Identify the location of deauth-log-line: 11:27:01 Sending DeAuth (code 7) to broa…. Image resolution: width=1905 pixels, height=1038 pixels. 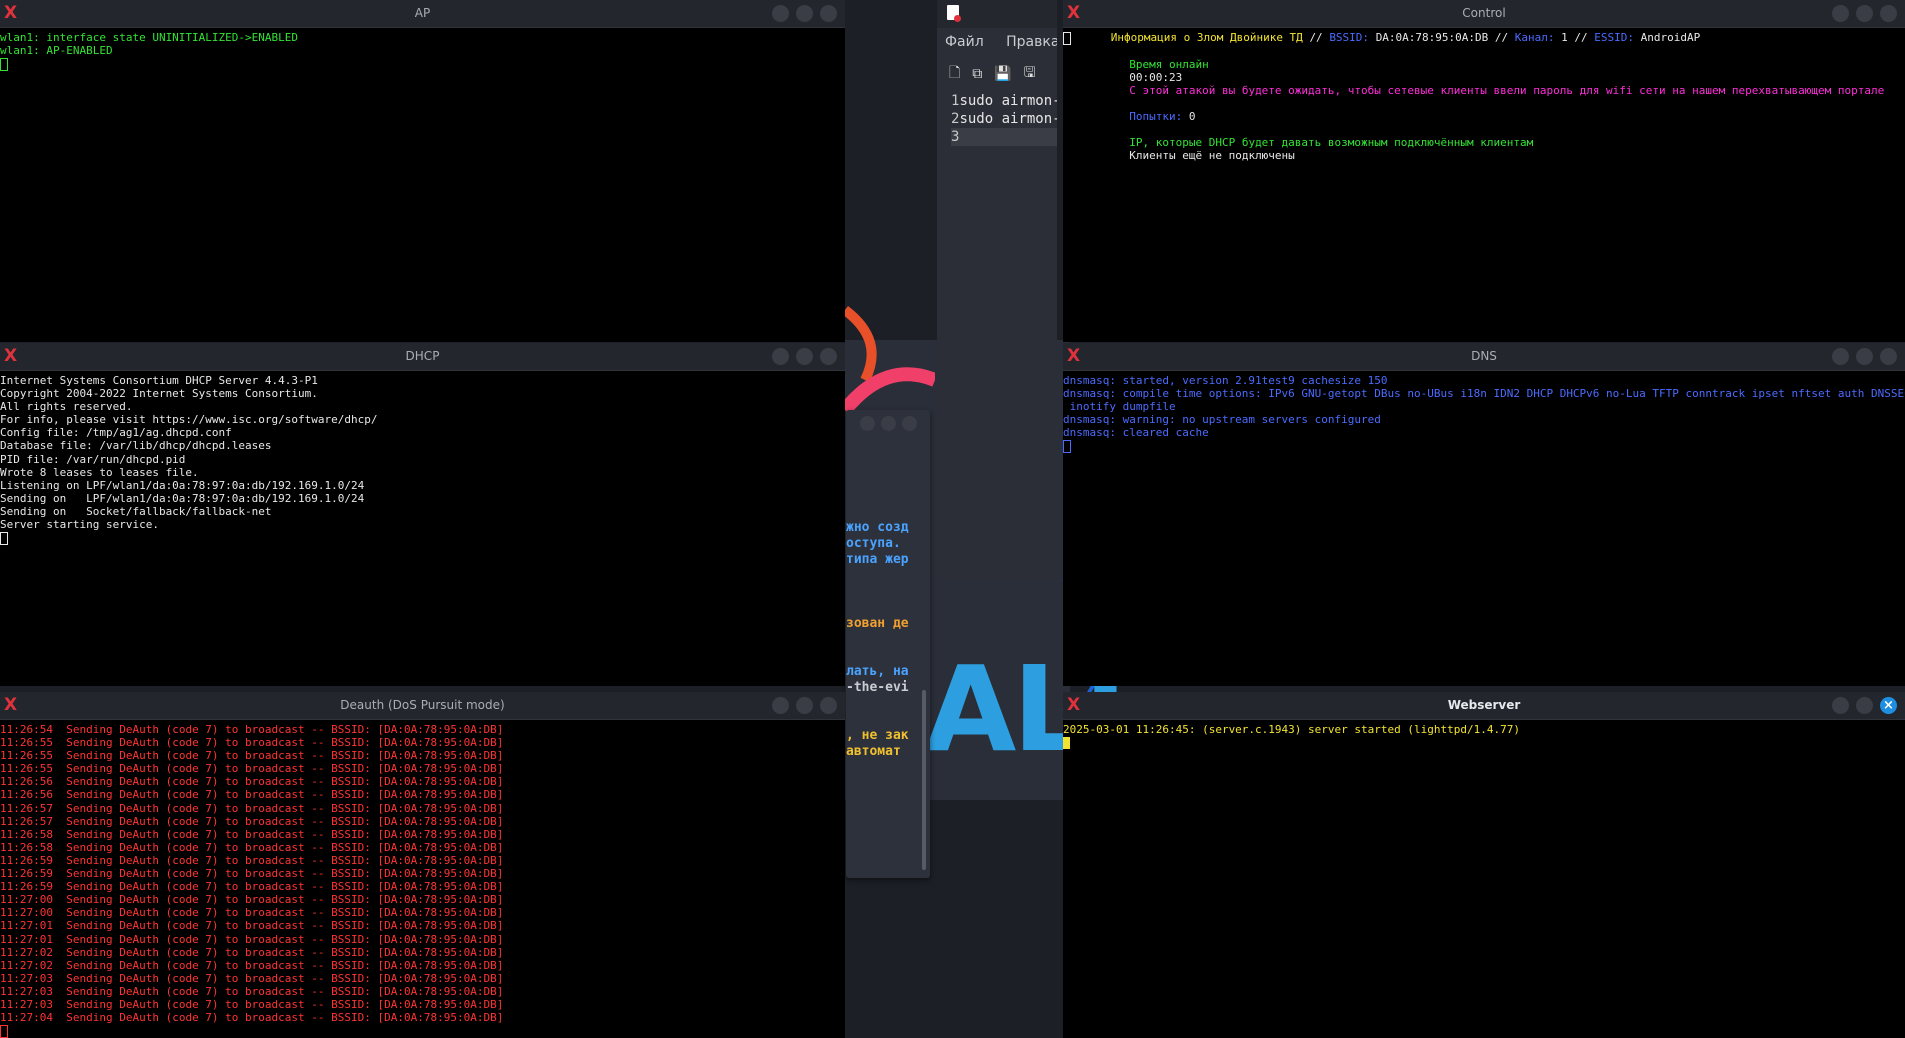
(422, 925).